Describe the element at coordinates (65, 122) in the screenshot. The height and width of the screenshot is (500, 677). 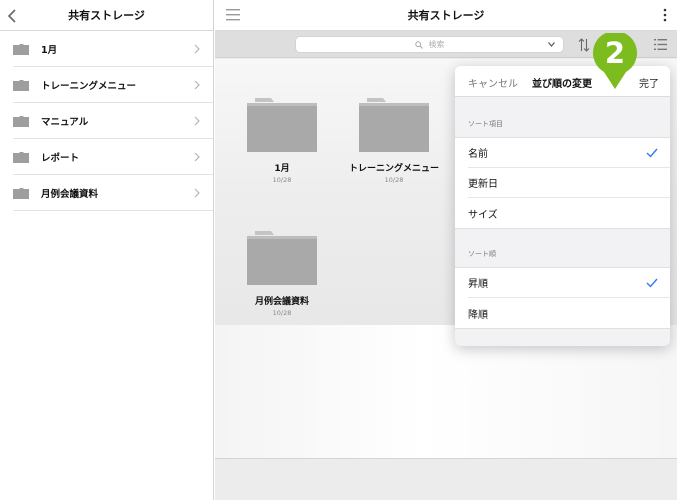
I see `sidebar-item-label: マニュアル` at that location.